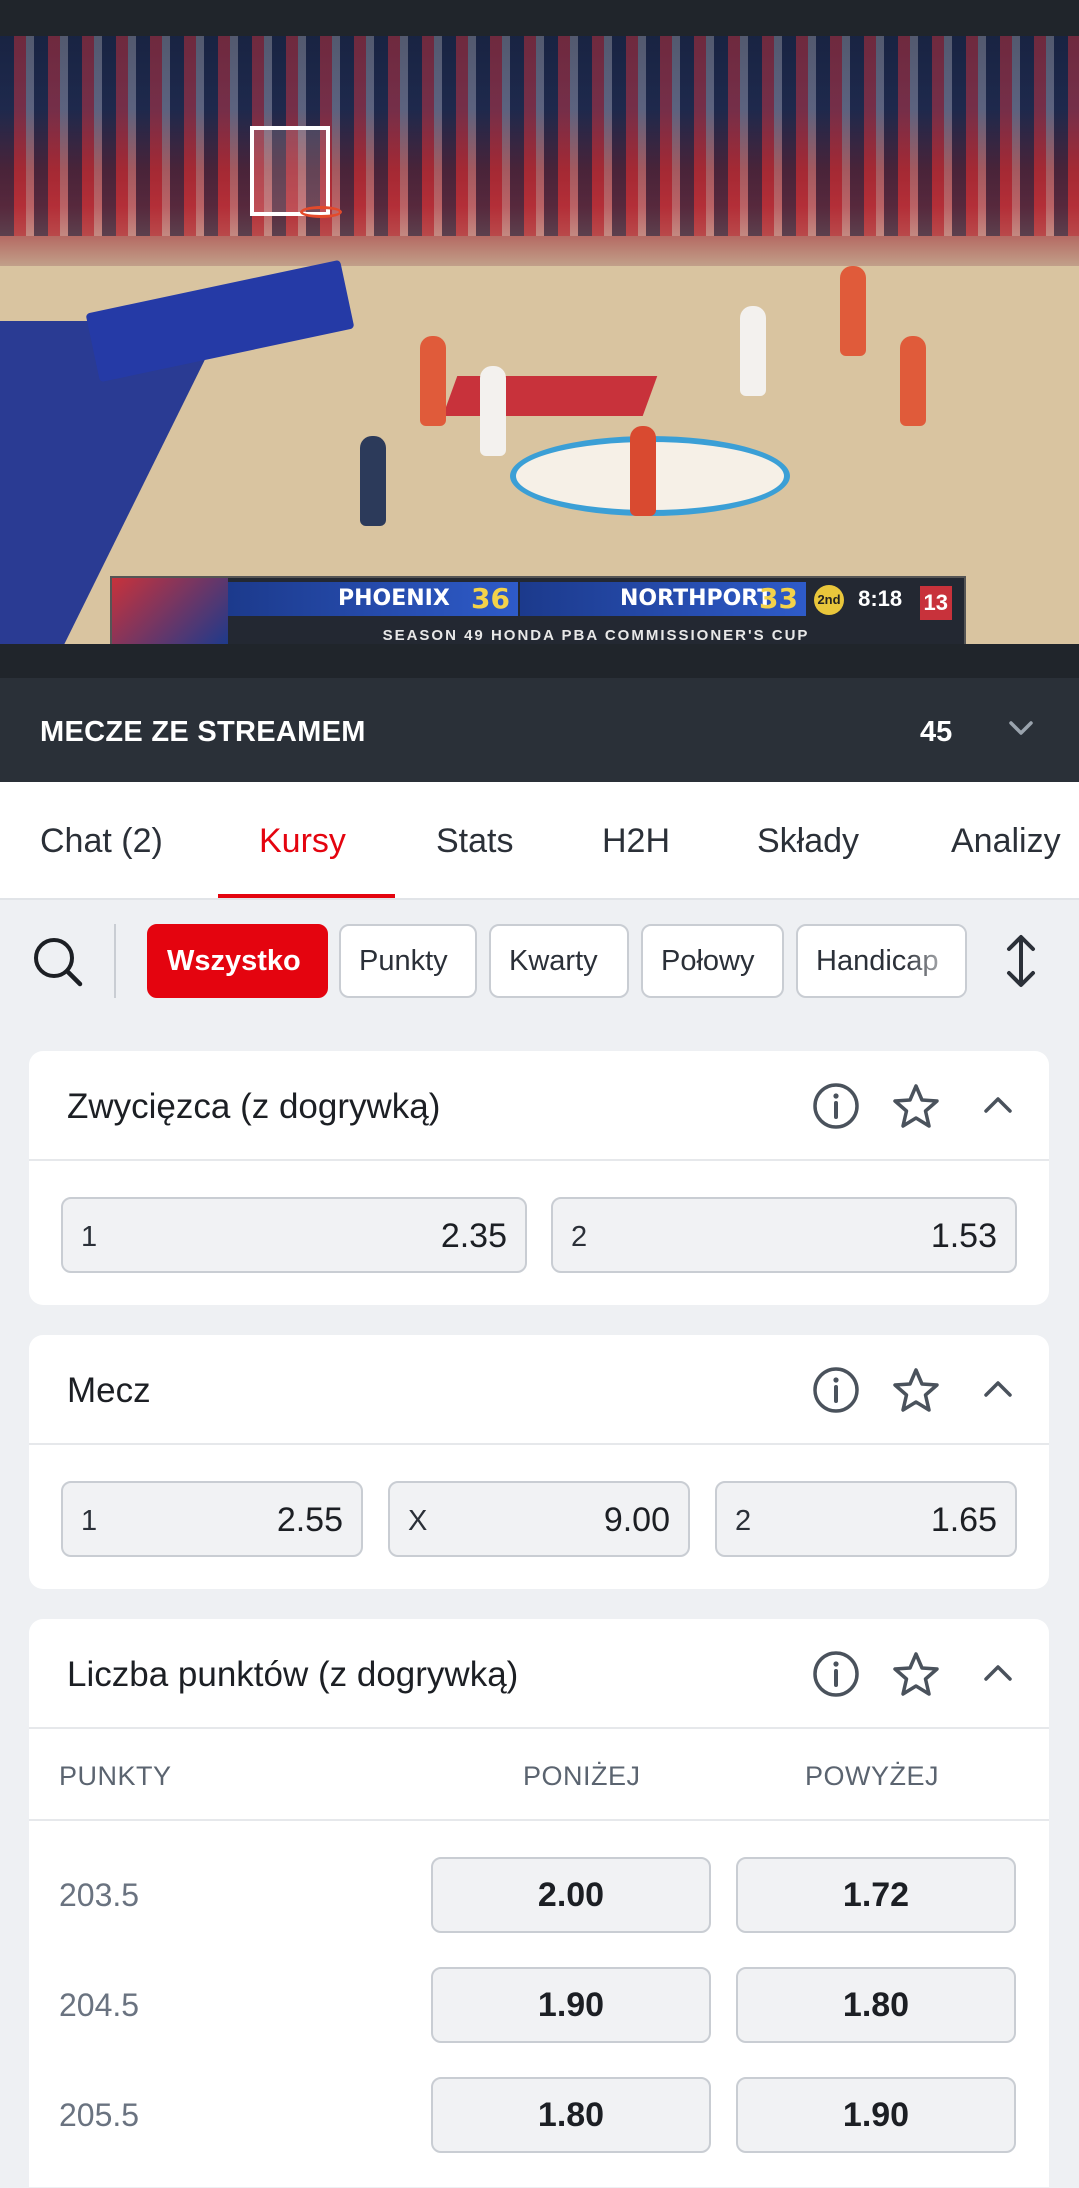 The width and height of the screenshot is (1079, 2188). What do you see at coordinates (829, 600) in the screenshot?
I see `period-indicator: 2nd` at bounding box center [829, 600].